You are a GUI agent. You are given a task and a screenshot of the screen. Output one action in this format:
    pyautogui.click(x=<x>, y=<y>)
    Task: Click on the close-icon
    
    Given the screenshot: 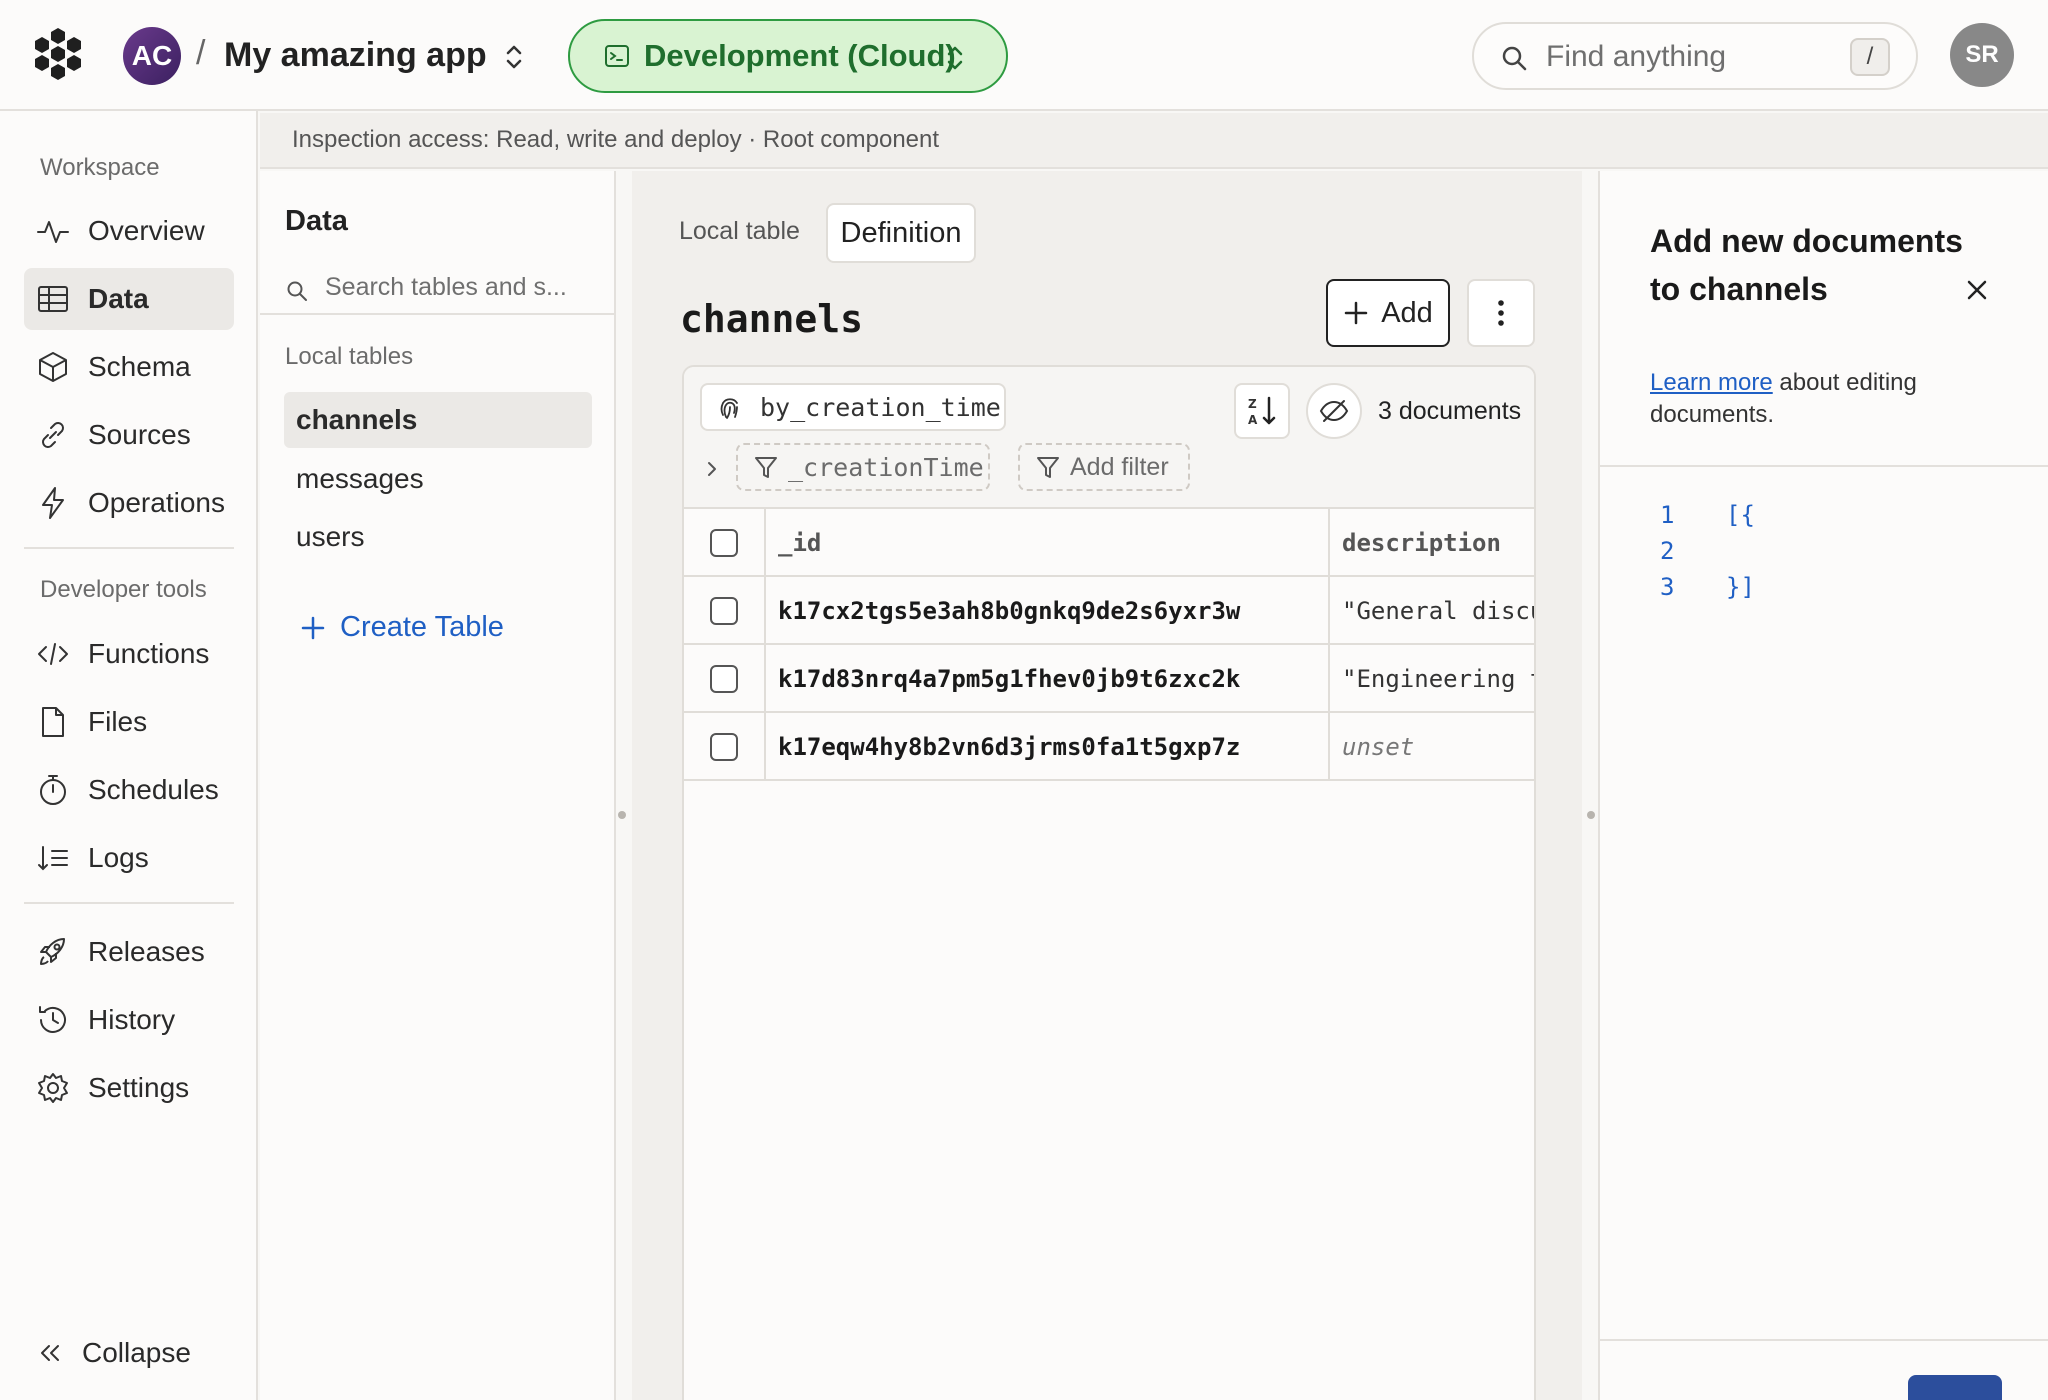 What is the action you would take?
    pyautogui.click(x=1977, y=290)
    